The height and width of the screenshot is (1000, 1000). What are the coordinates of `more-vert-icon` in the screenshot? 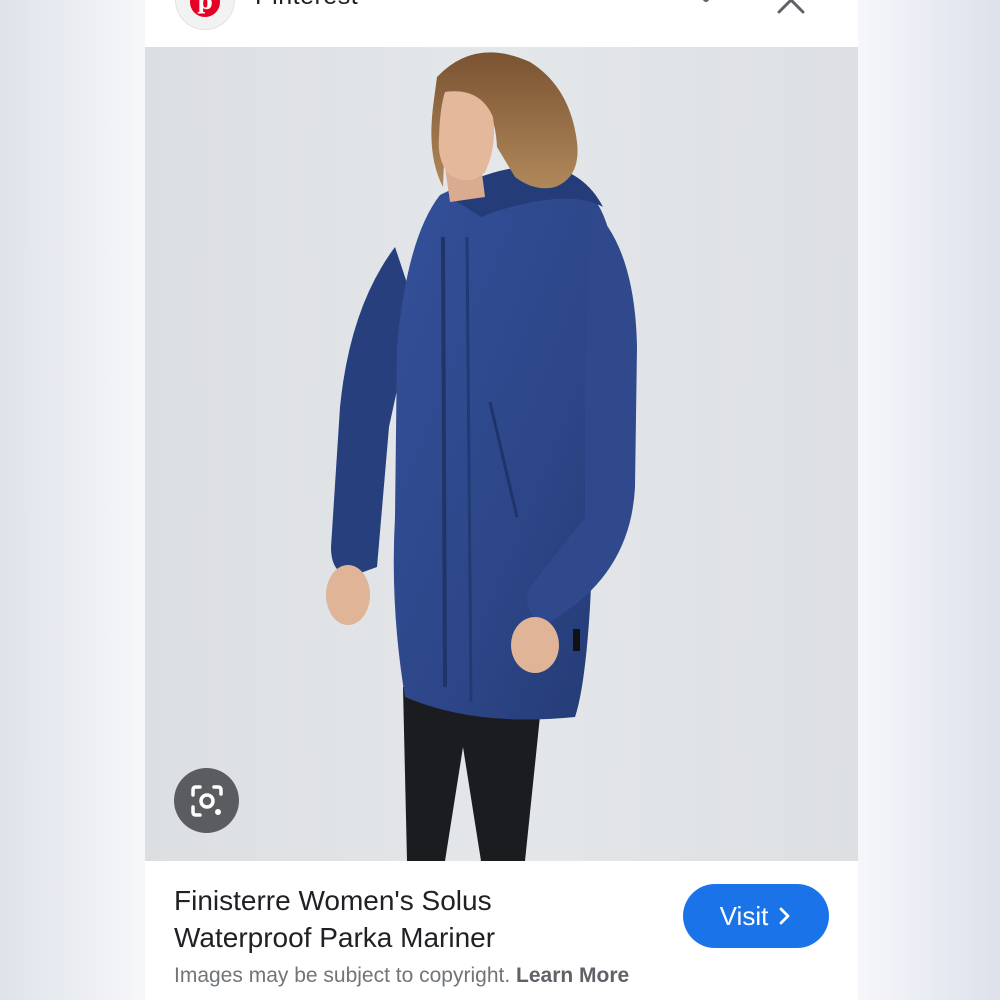 It's located at (706, 1).